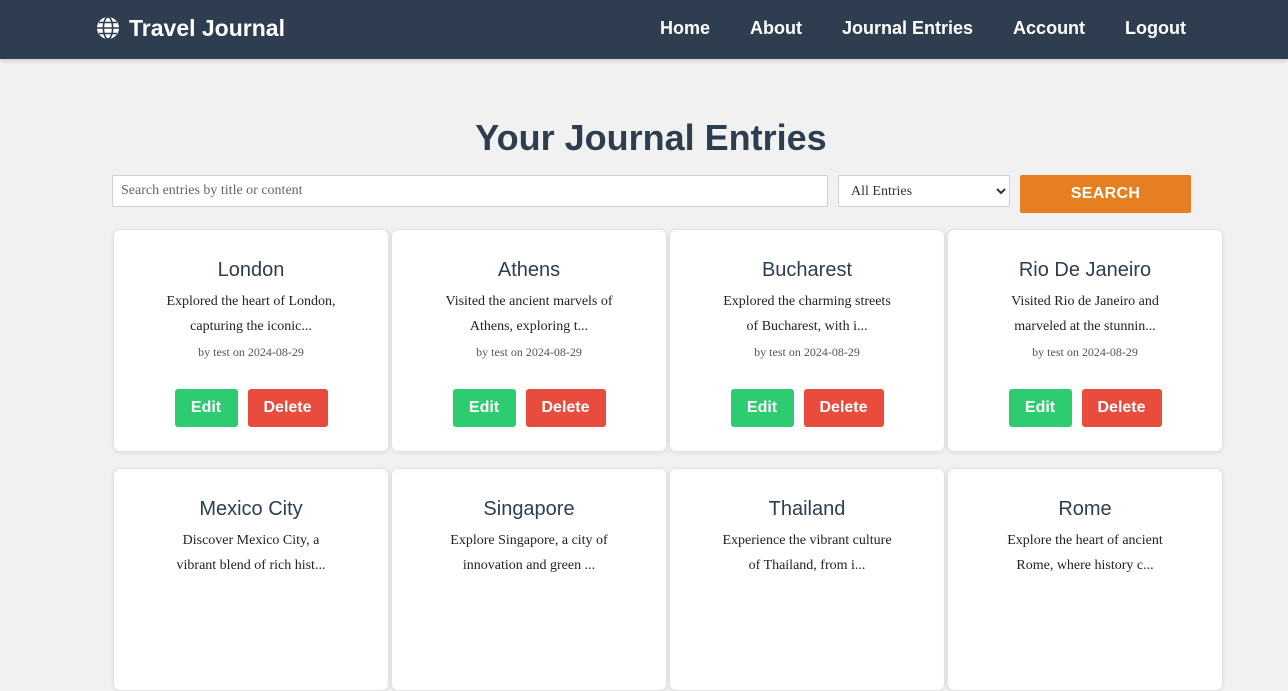 This screenshot has width=1288, height=691. Describe the element at coordinates (251, 509) in the screenshot. I see `entry-title: Mexico City` at that location.